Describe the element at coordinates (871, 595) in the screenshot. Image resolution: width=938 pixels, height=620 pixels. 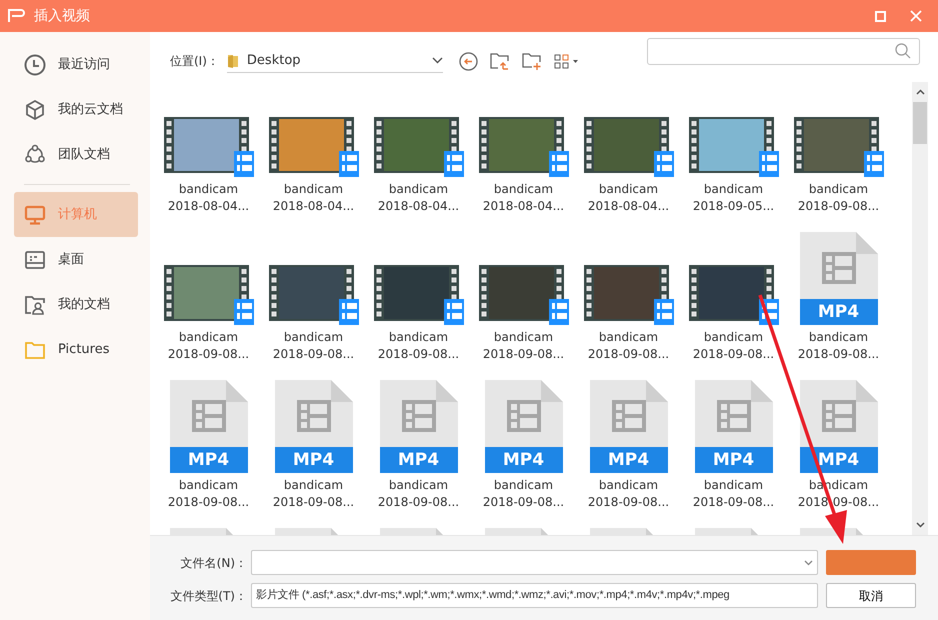
I see `cancel-button: 取消` at that location.